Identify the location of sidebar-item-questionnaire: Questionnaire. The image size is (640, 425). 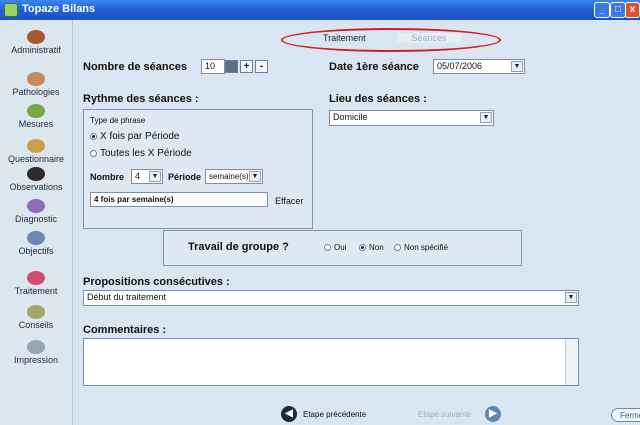
(36, 151).